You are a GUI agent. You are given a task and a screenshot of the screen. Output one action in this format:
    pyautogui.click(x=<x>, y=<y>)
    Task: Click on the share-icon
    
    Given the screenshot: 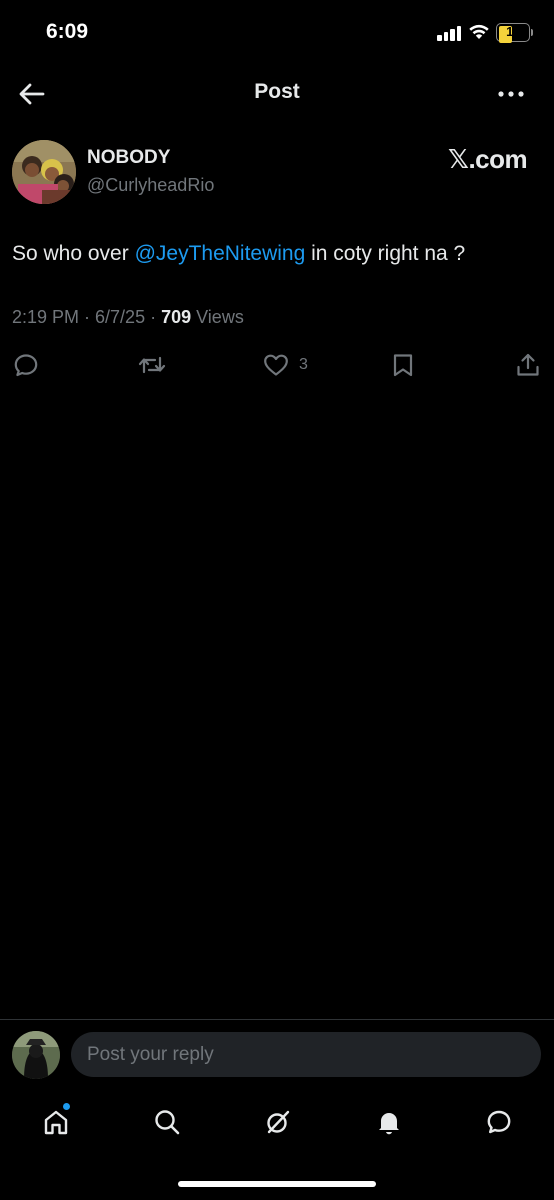 What is the action you would take?
    pyautogui.click(x=528, y=364)
    